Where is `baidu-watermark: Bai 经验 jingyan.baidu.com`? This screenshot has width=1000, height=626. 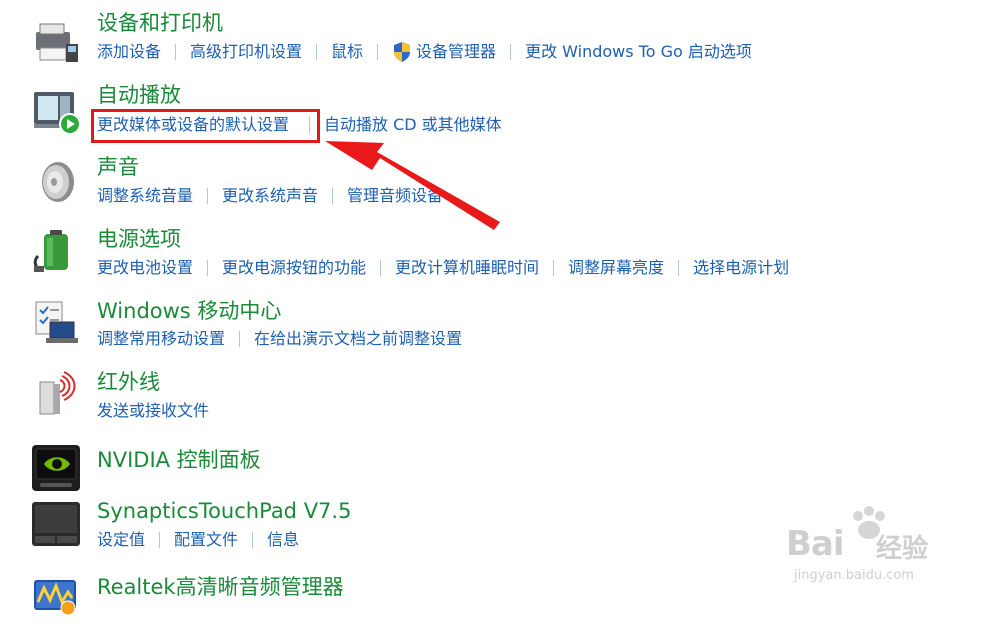
baidu-watermark: Bai 经验 jingyan.baidu.com is located at coordinates (848, 551).